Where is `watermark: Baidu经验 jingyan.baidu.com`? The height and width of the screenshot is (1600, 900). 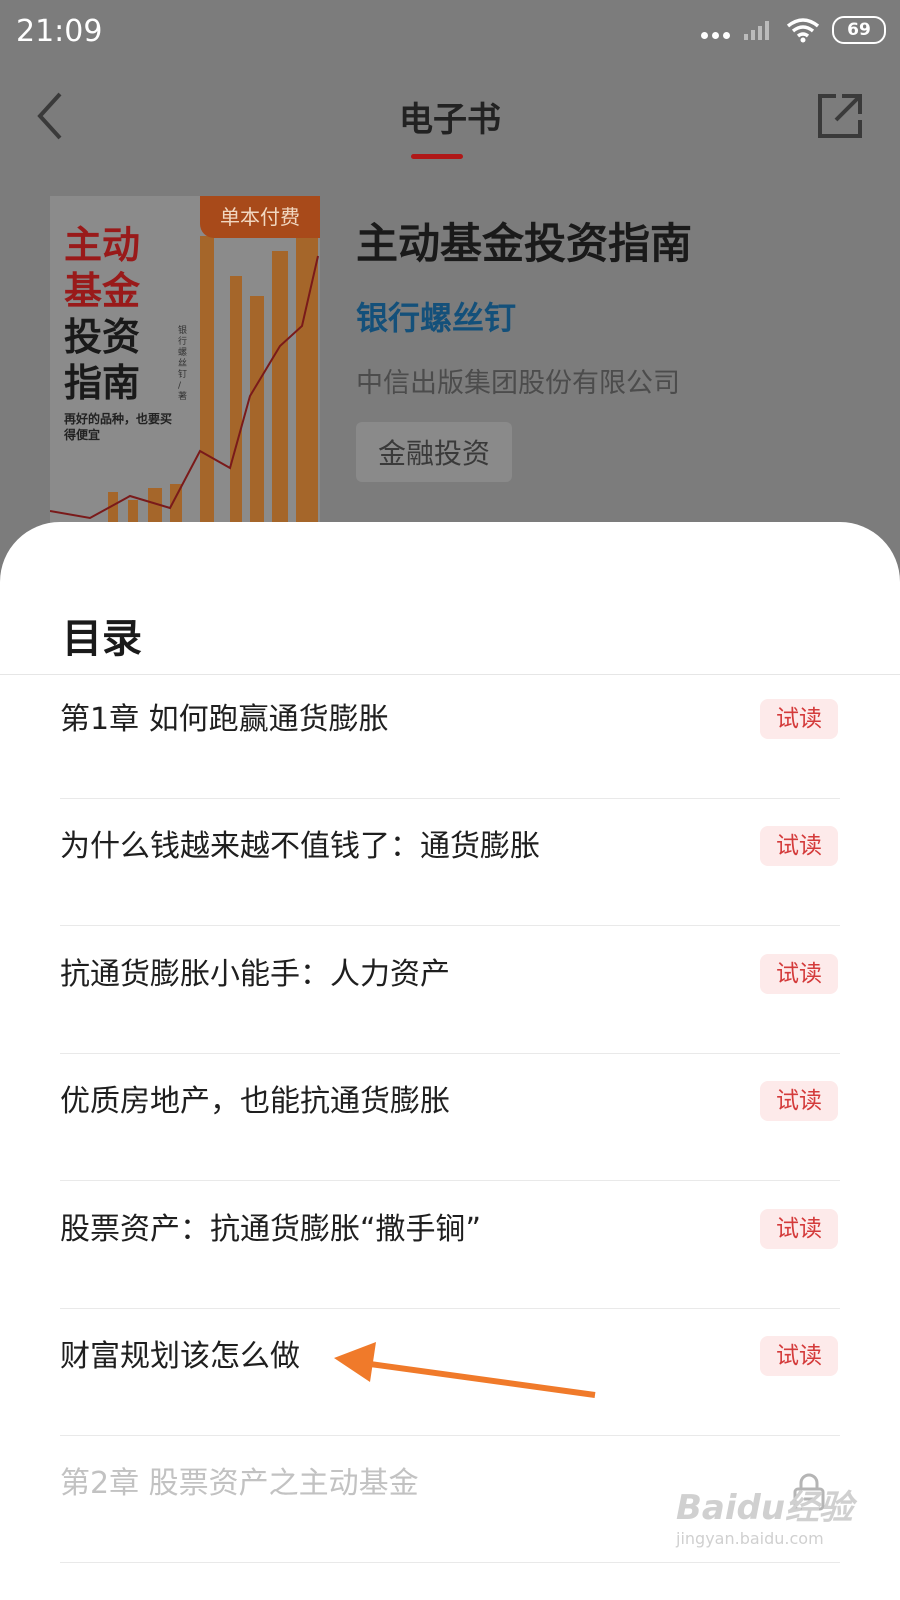 watermark: Baidu经验 jingyan.baidu.com is located at coordinates (764, 1514).